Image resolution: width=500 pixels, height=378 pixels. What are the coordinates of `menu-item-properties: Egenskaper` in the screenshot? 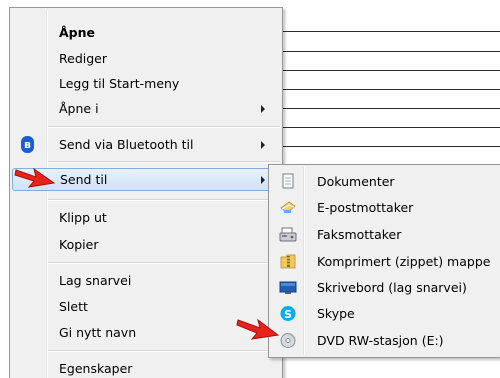 It's located at (147, 367).